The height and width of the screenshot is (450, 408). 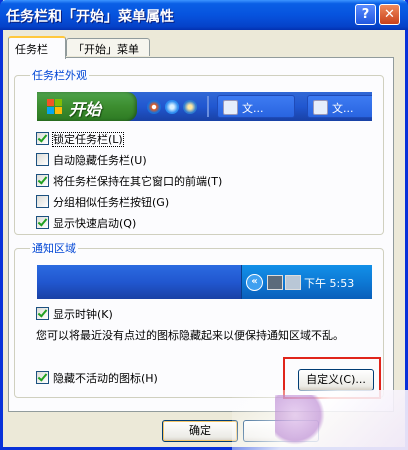 What do you see at coordinates (172, 107) in the screenshot?
I see `internet-explorer-icon` at bounding box center [172, 107].